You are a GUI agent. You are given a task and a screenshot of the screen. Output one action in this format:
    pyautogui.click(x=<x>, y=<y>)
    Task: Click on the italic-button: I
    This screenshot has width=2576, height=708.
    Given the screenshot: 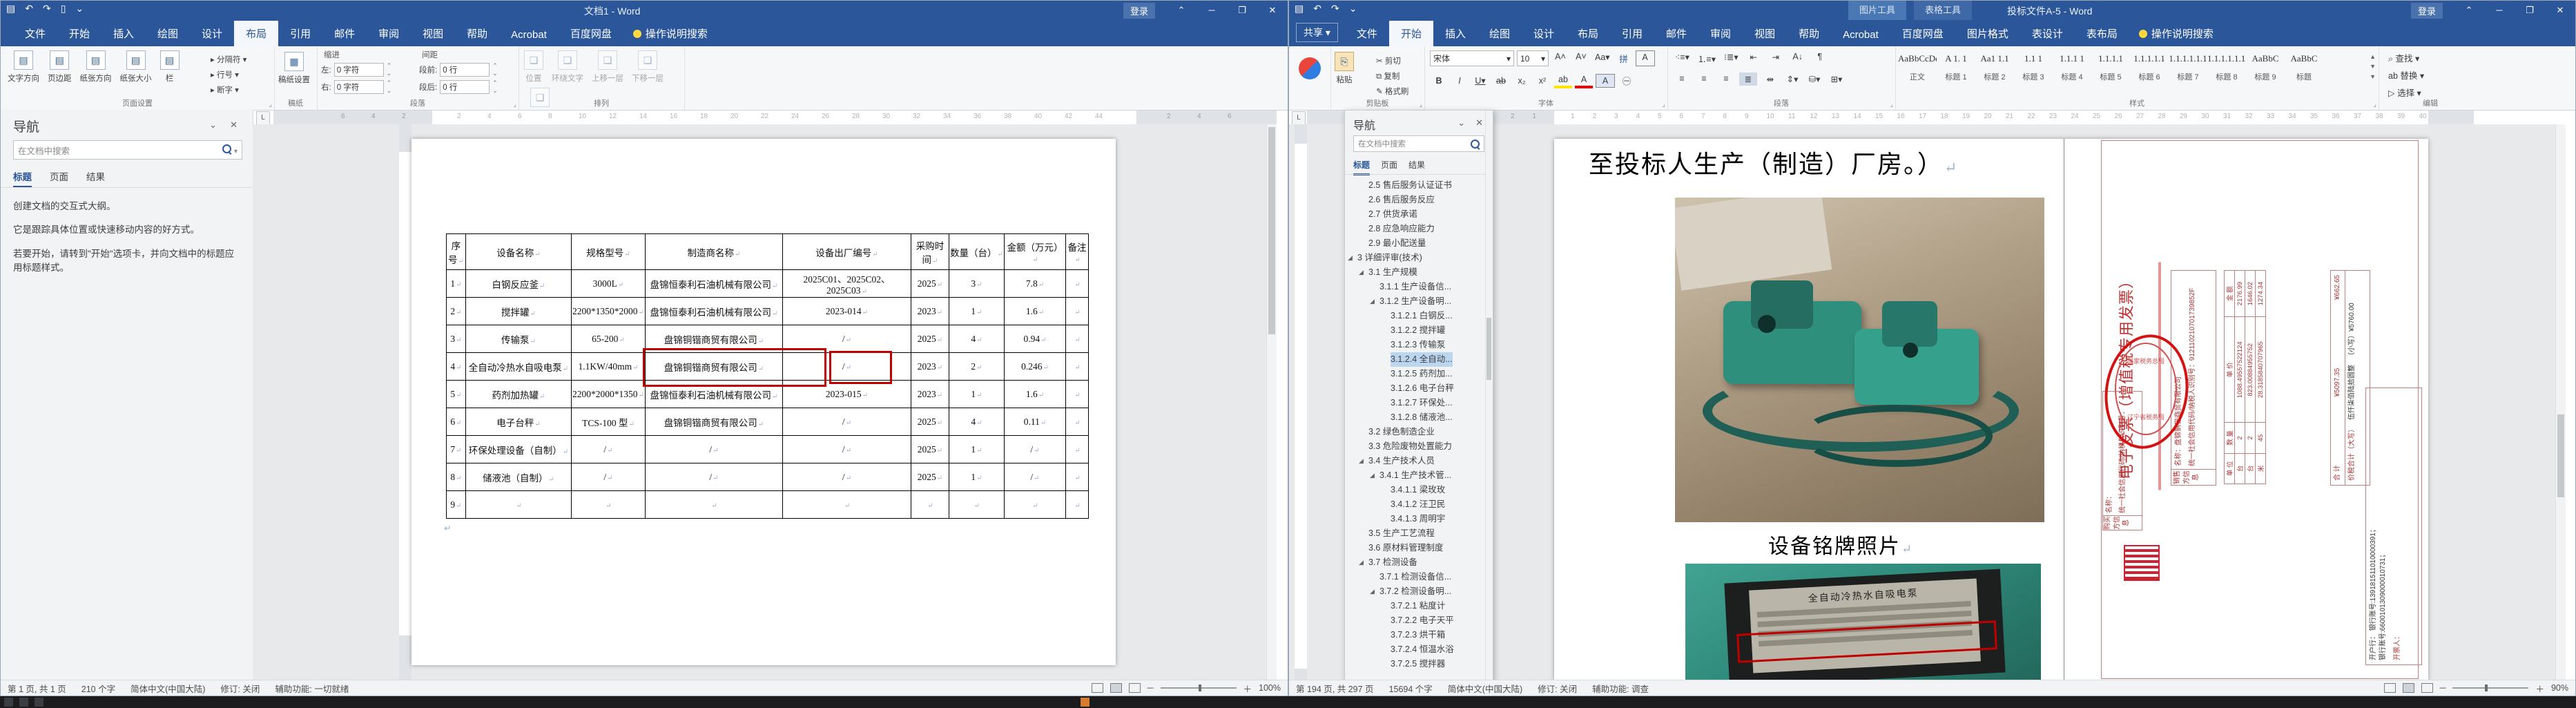 What is the action you would take?
    pyautogui.click(x=1460, y=81)
    